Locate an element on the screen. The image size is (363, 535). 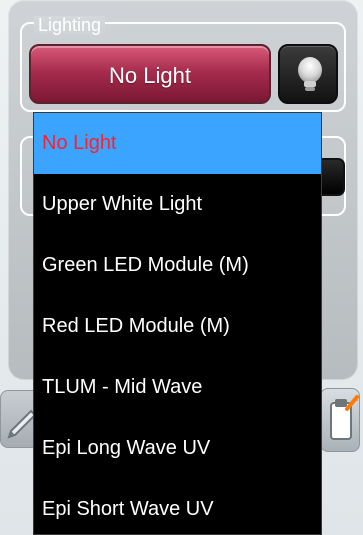
lighting-legend: Lighting is located at coordinates (70, 25).